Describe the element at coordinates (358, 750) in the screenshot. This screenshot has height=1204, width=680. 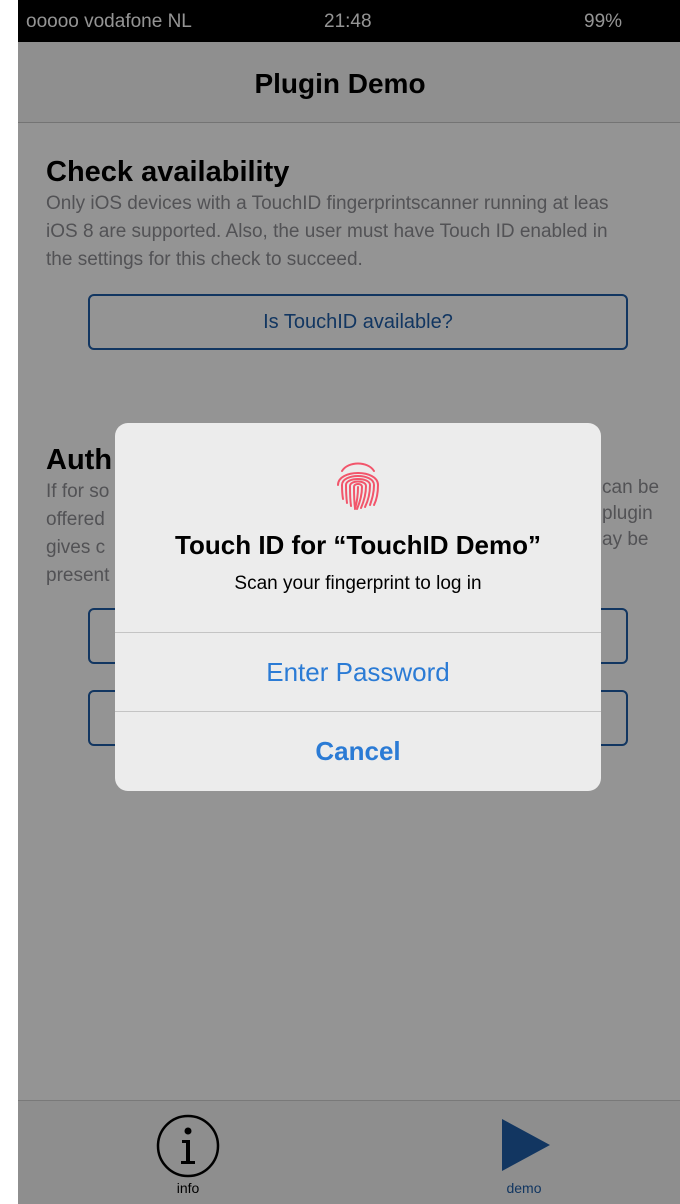
I see `cancel-button: Cancel` at that location.